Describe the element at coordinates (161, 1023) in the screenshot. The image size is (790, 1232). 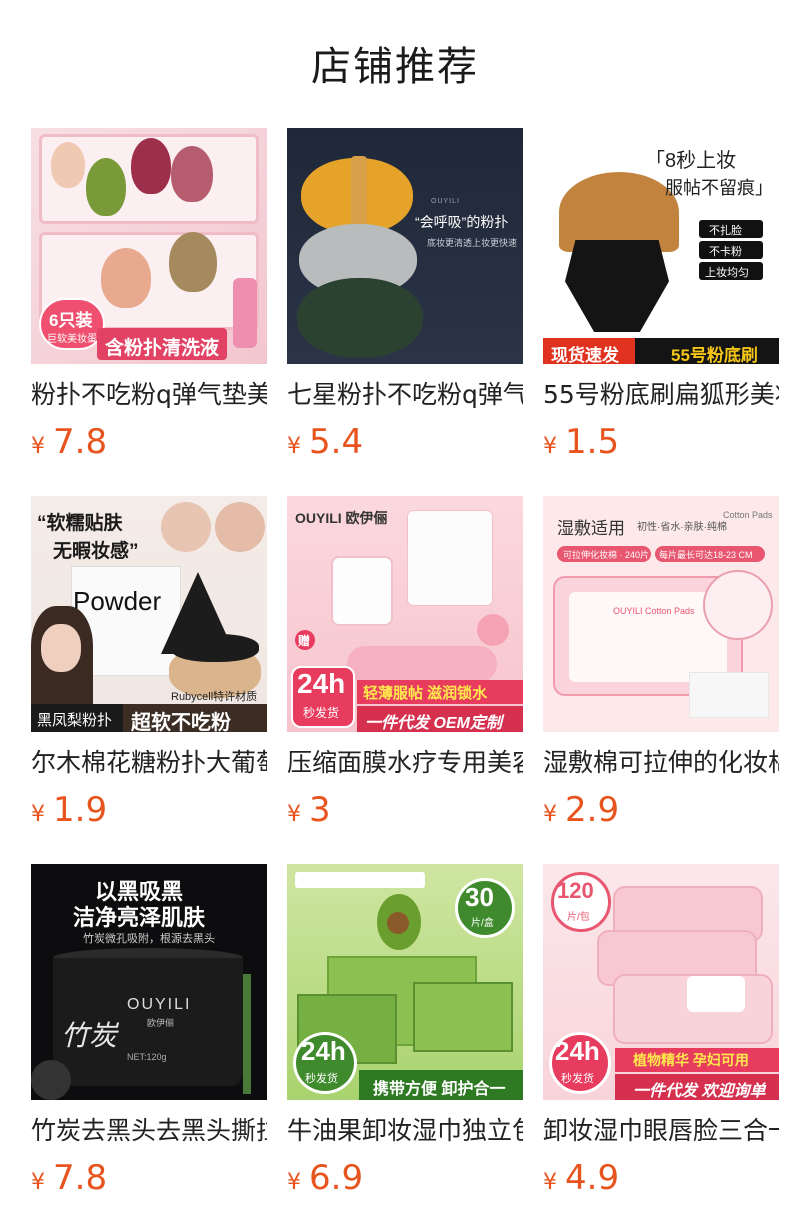
I see `jar-brand-cn: 欧伊俪` at that location.